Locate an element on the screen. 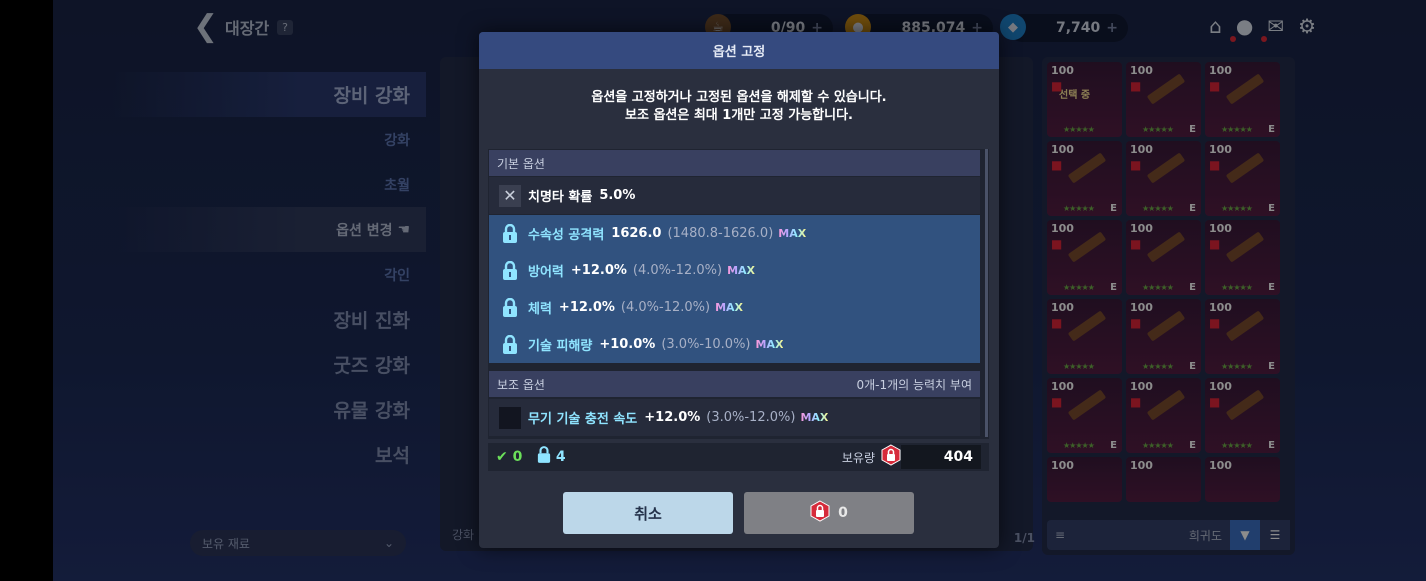  close-icon: ✕ is located at coordinates (510, 195).